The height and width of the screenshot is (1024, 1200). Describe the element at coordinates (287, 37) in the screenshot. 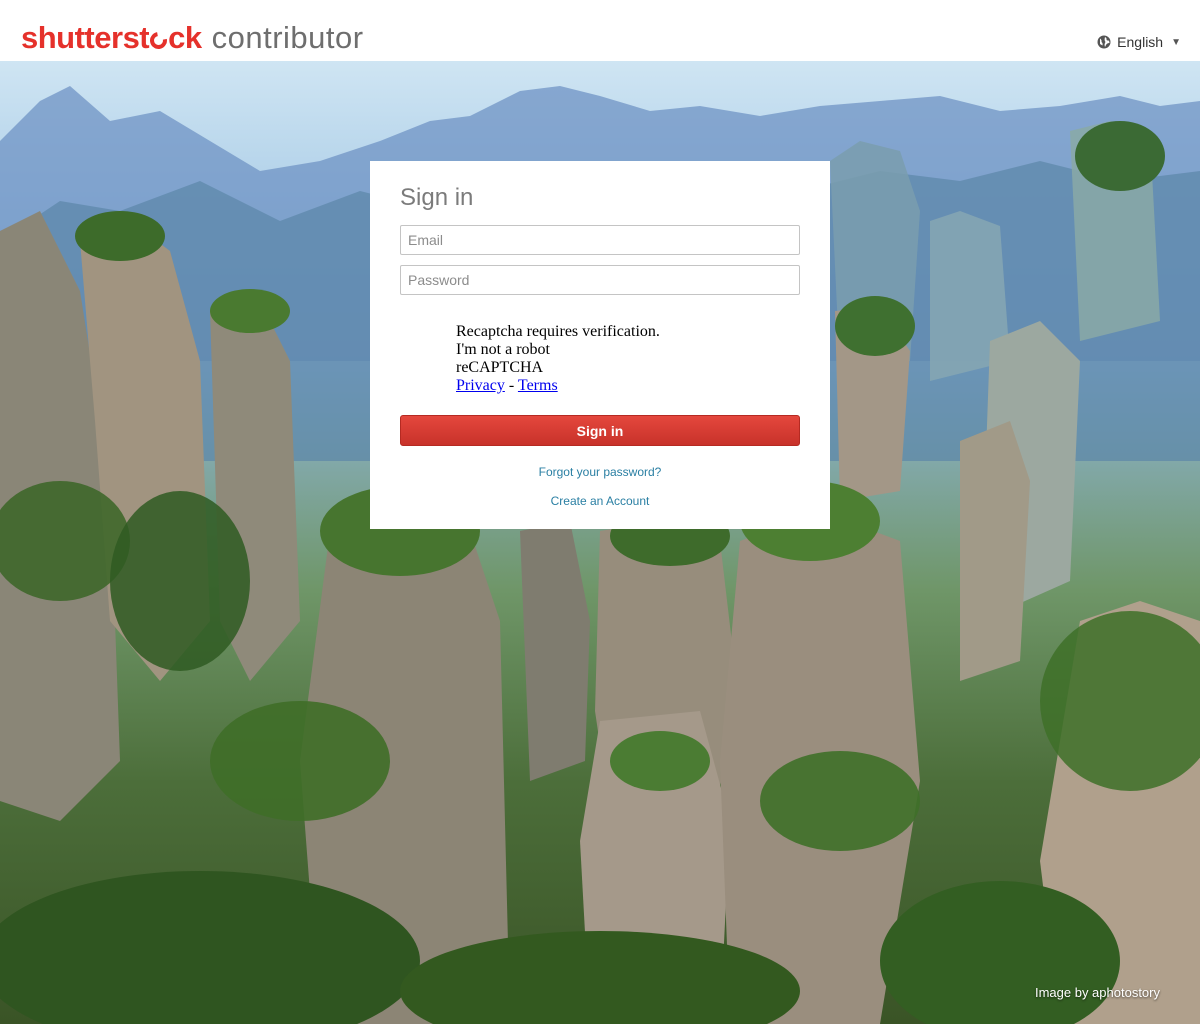

I see `logo-product-text: contributor` at that location.